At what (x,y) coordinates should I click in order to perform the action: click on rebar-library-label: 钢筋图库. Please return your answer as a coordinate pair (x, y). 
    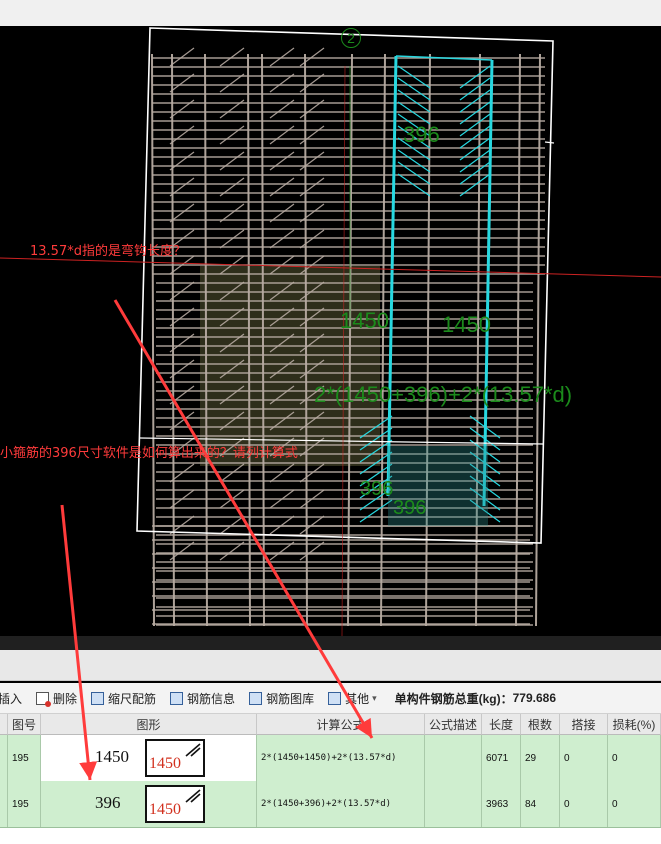
    Looking at the image, I should click on (290, 698).